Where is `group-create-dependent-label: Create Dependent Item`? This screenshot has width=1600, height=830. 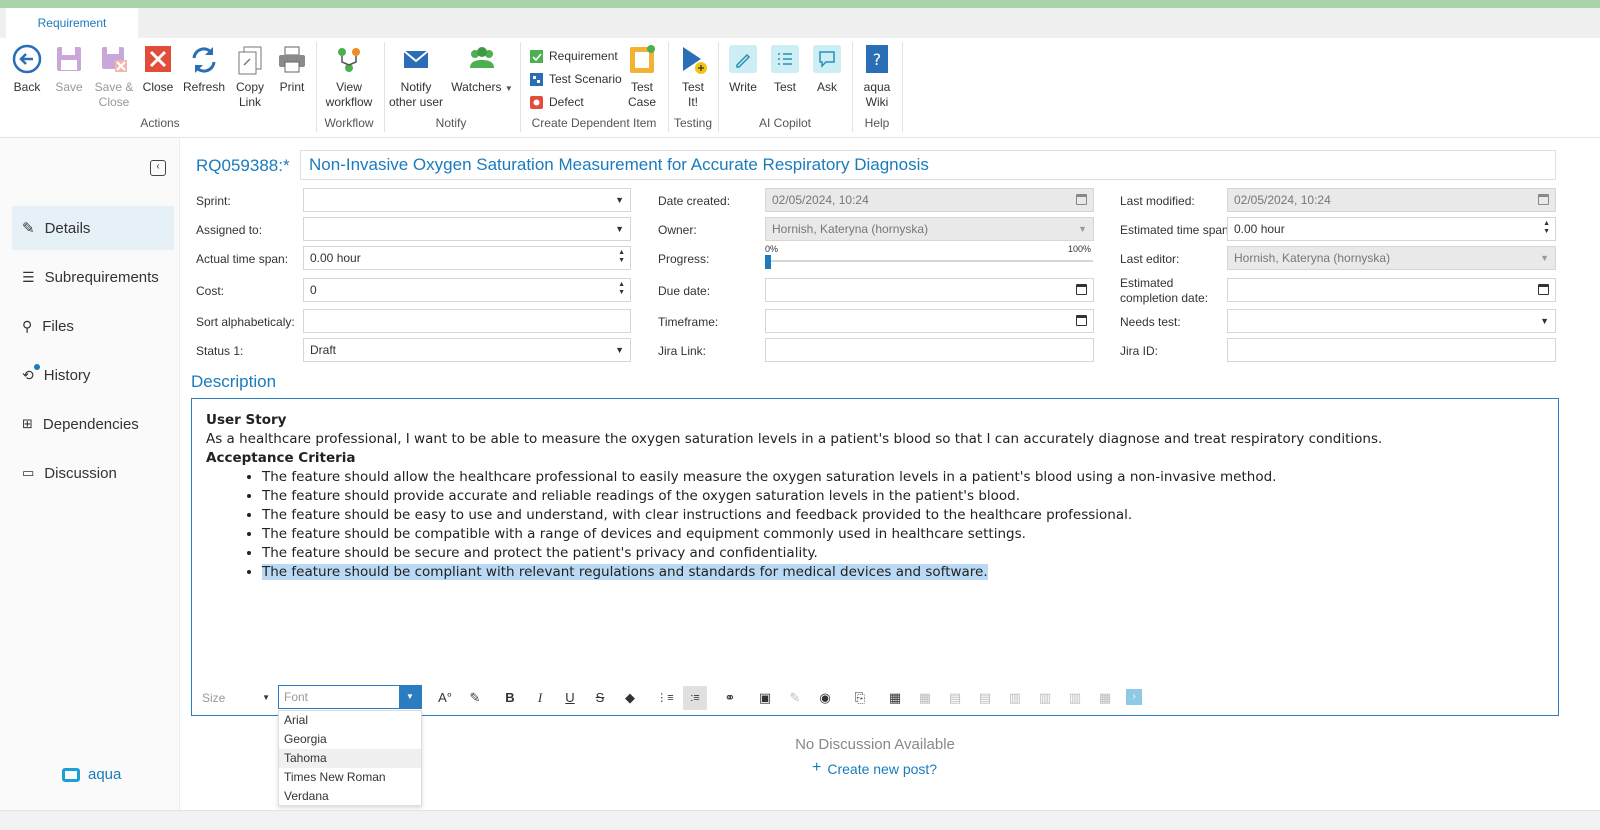
group-create-dependent-label: Create Dependent Item is located at coordinates (594, 123).